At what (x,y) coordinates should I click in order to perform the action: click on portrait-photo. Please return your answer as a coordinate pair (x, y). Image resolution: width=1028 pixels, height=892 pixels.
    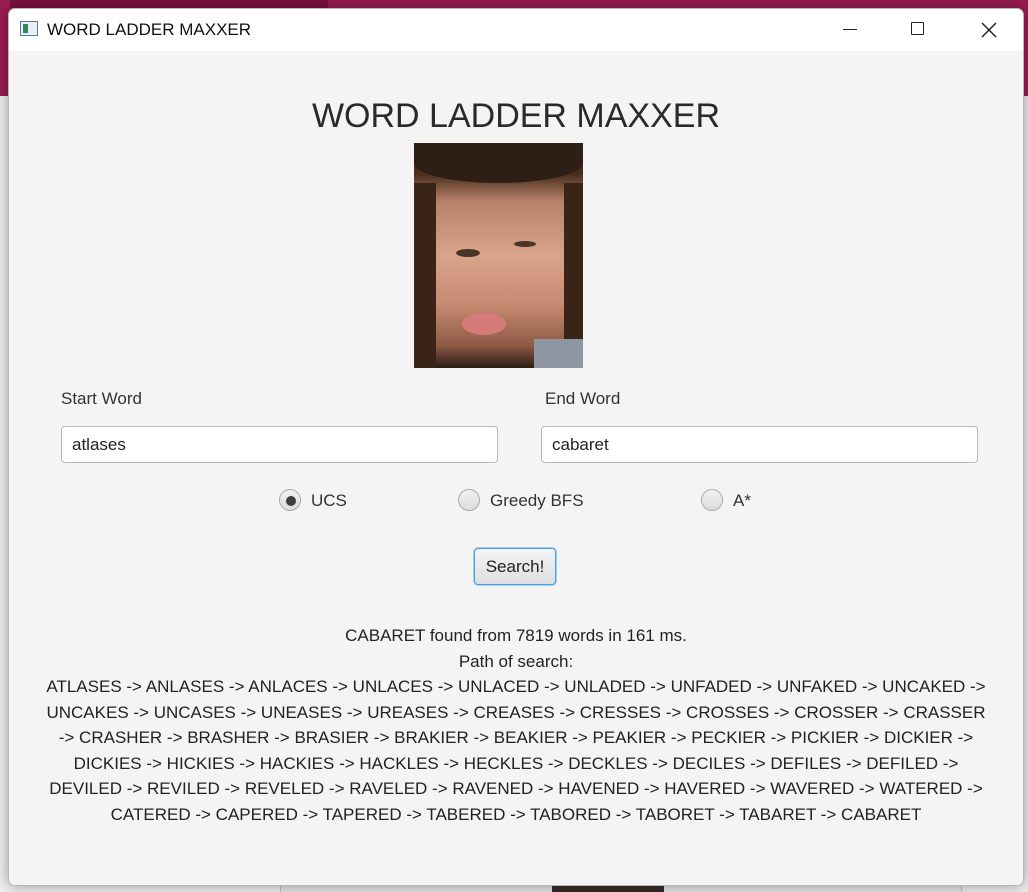
    Looking at the image, I should click on (498, 255).